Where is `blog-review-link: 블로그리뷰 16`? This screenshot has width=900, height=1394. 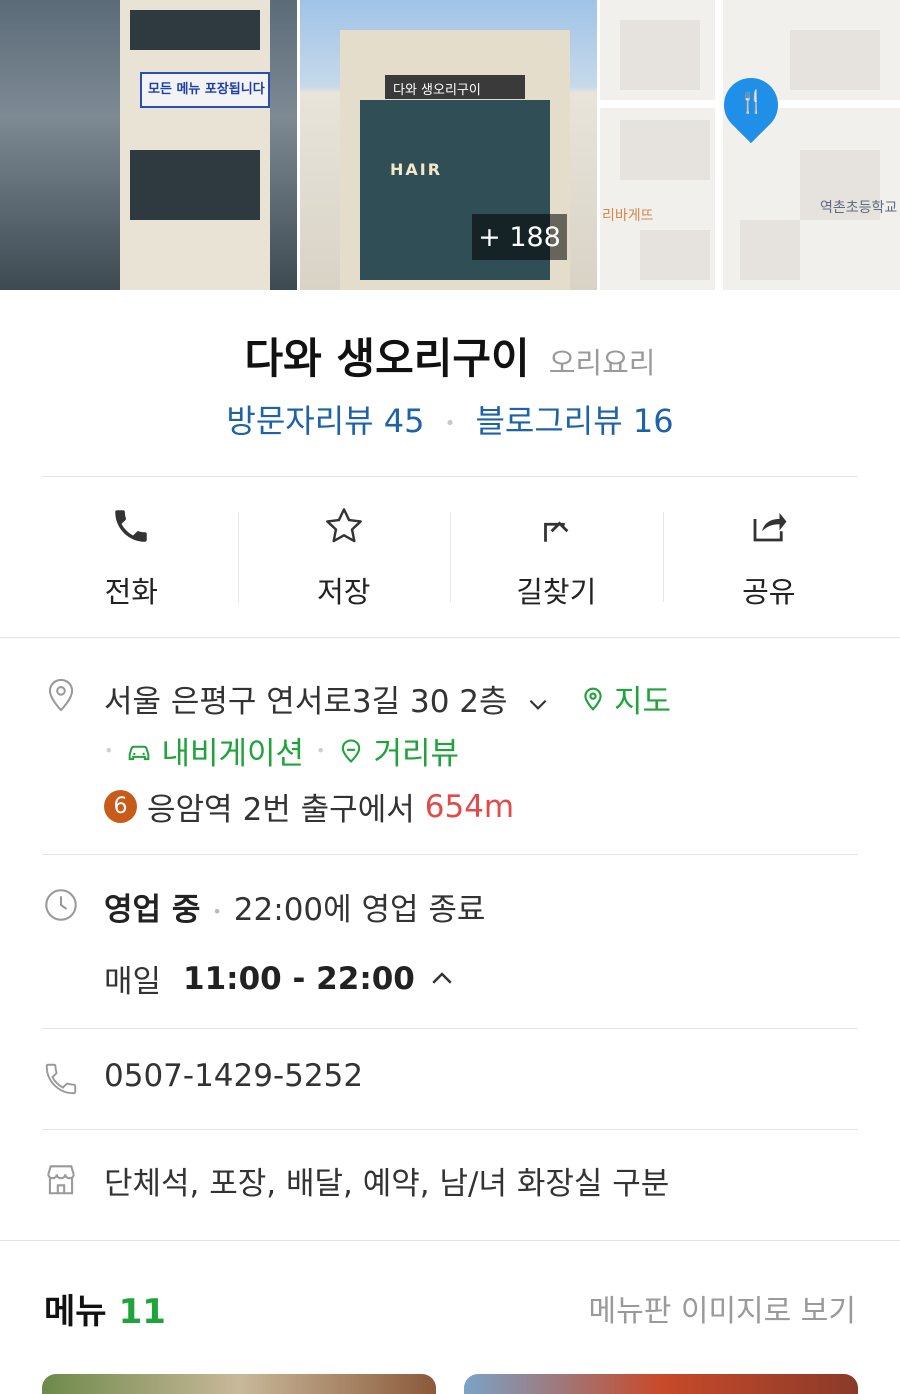
blog-review-link: 블로그리뷰 16 is located at coordinates (574, 421).